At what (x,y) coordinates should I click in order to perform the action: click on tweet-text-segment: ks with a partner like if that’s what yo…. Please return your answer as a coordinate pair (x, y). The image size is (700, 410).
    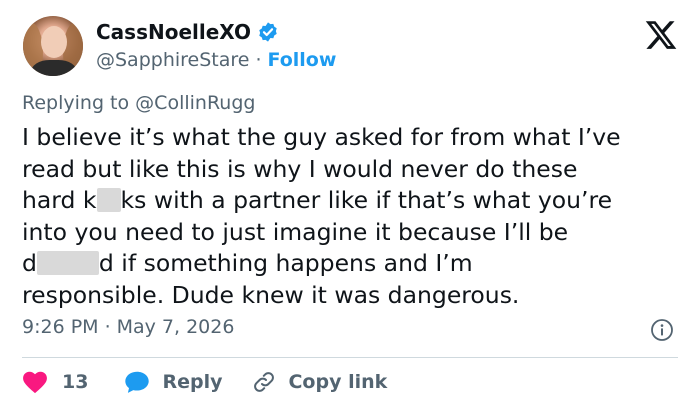
    Looking at the image, I should click on (366, 200).